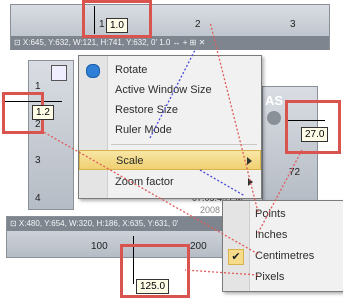 The image size is (343, 300). What do you see at coordinates (234, 117) in the screenshot?
I see `arrow-points-to-top` at bounding box center [234, 117].